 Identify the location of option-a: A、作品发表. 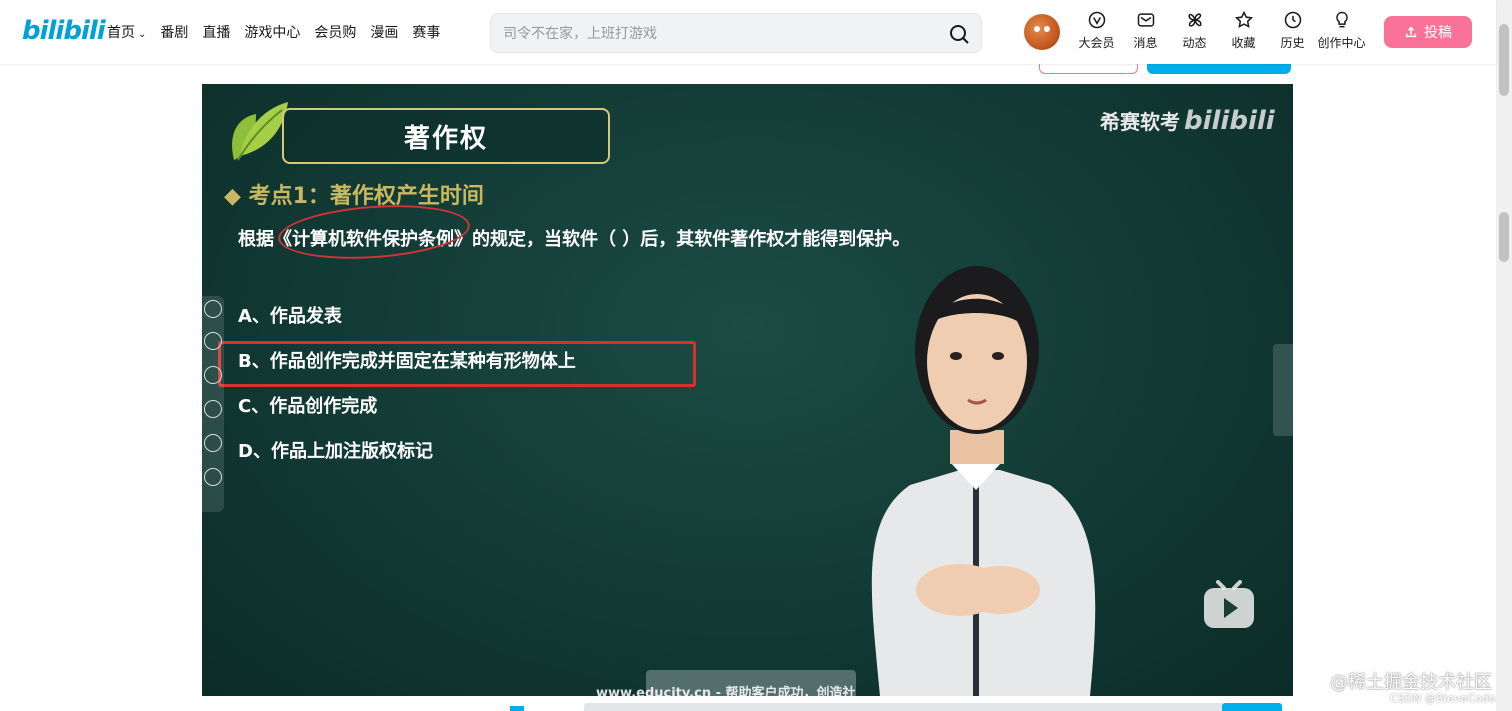
(290, 316).